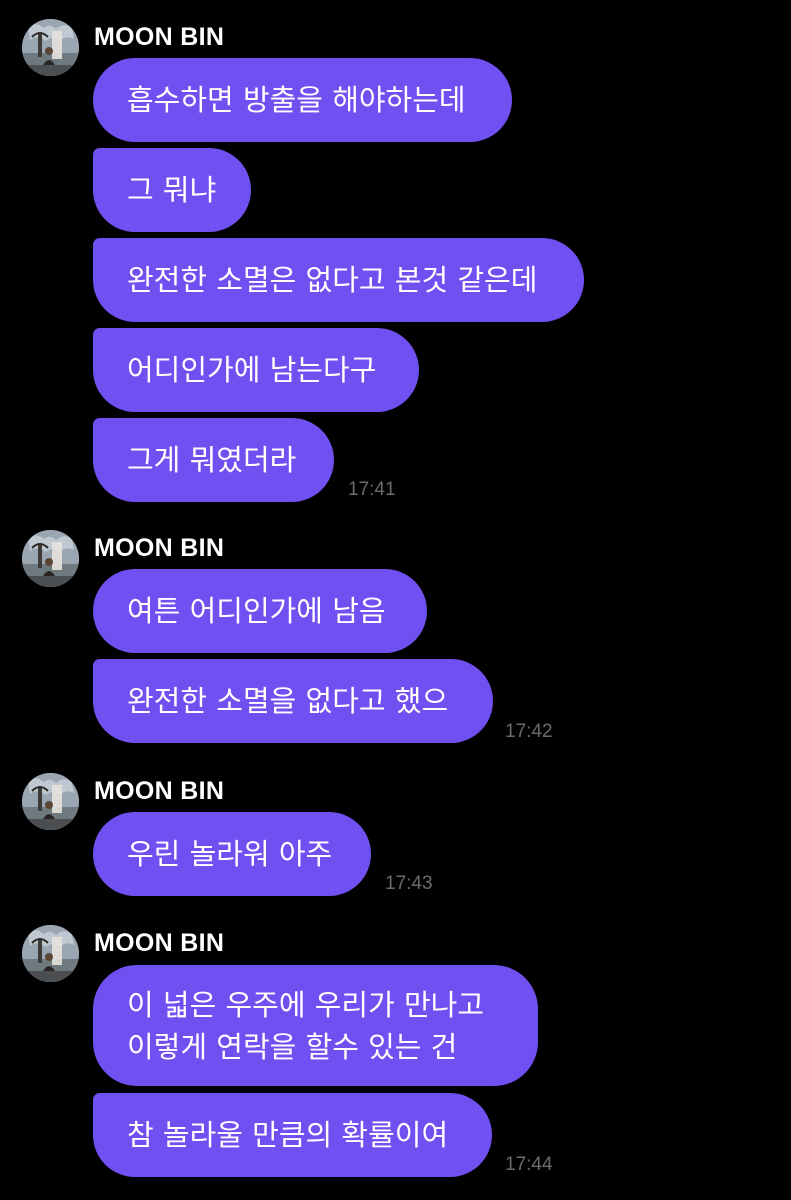 This screenshot has height=1200, width=791. Describe the element at coordinates (260, 611) in the screenshot. I see `message-bubble: 여튼 어디인가에 남음` at that location.